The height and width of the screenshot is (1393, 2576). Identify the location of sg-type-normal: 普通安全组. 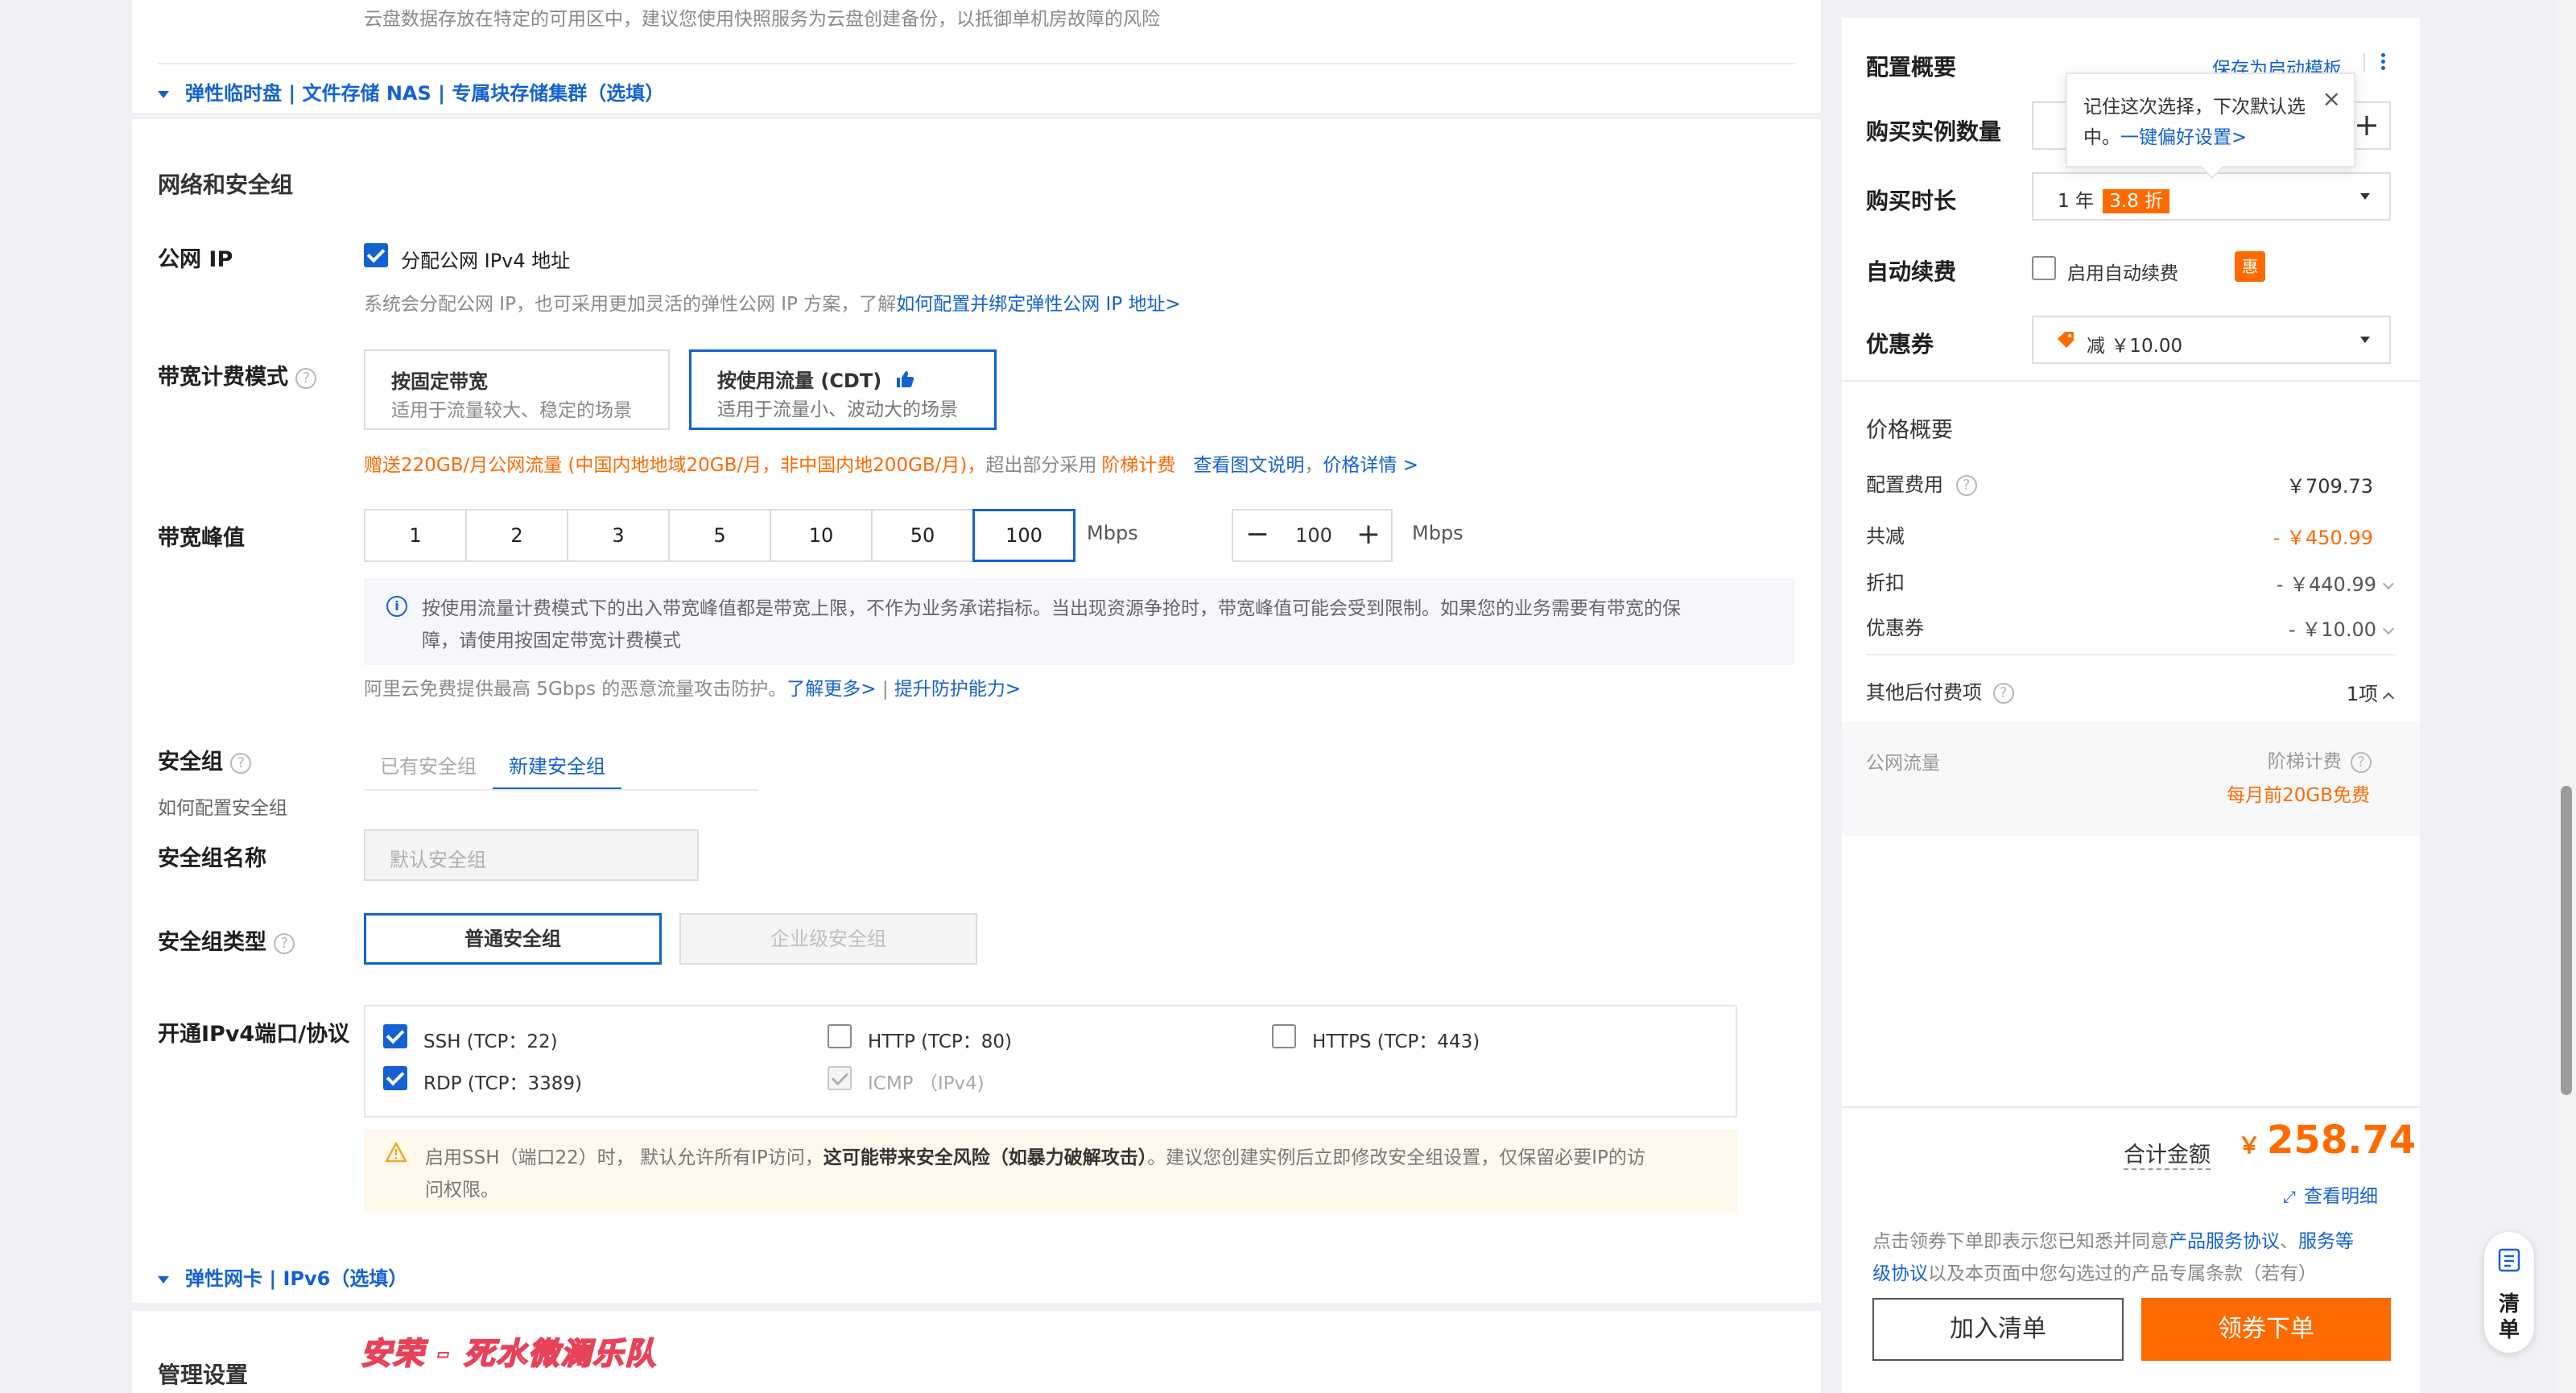
(513, 939).